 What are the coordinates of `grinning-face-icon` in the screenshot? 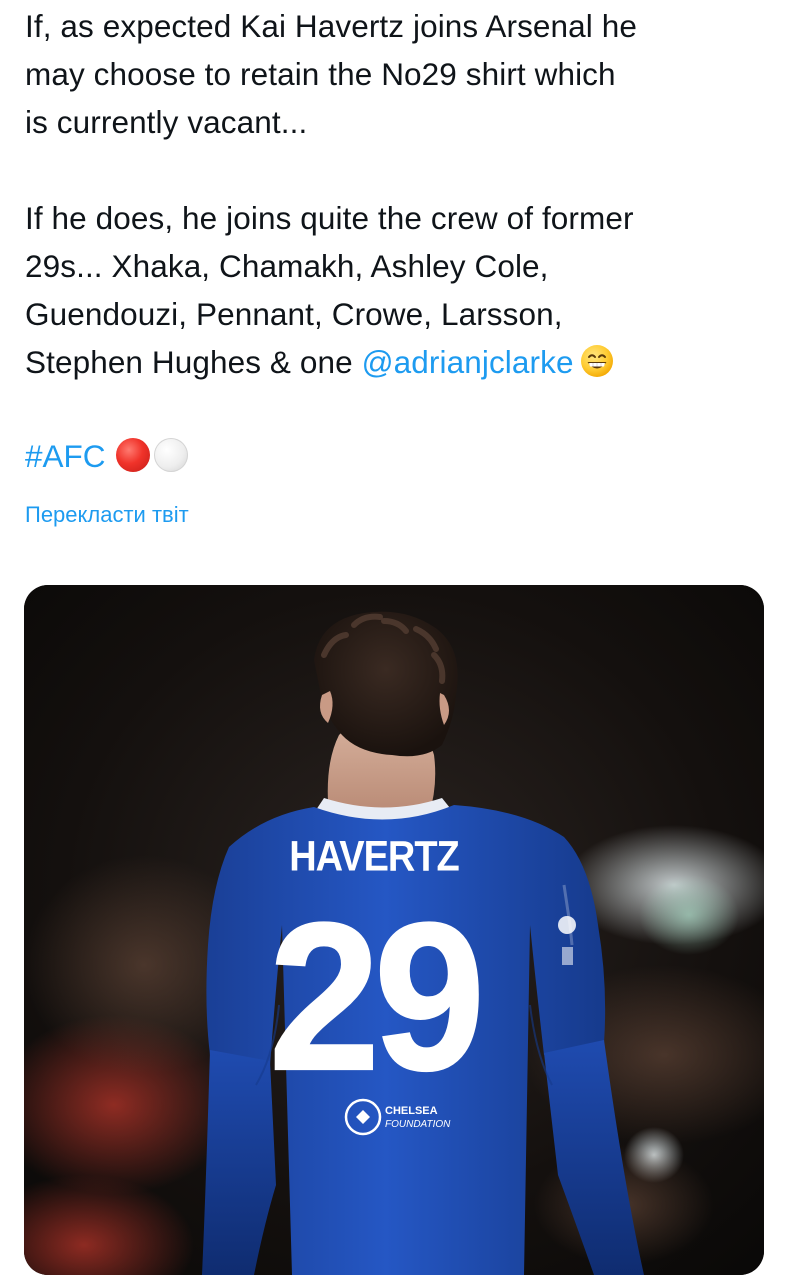 It's located at (597, 360).